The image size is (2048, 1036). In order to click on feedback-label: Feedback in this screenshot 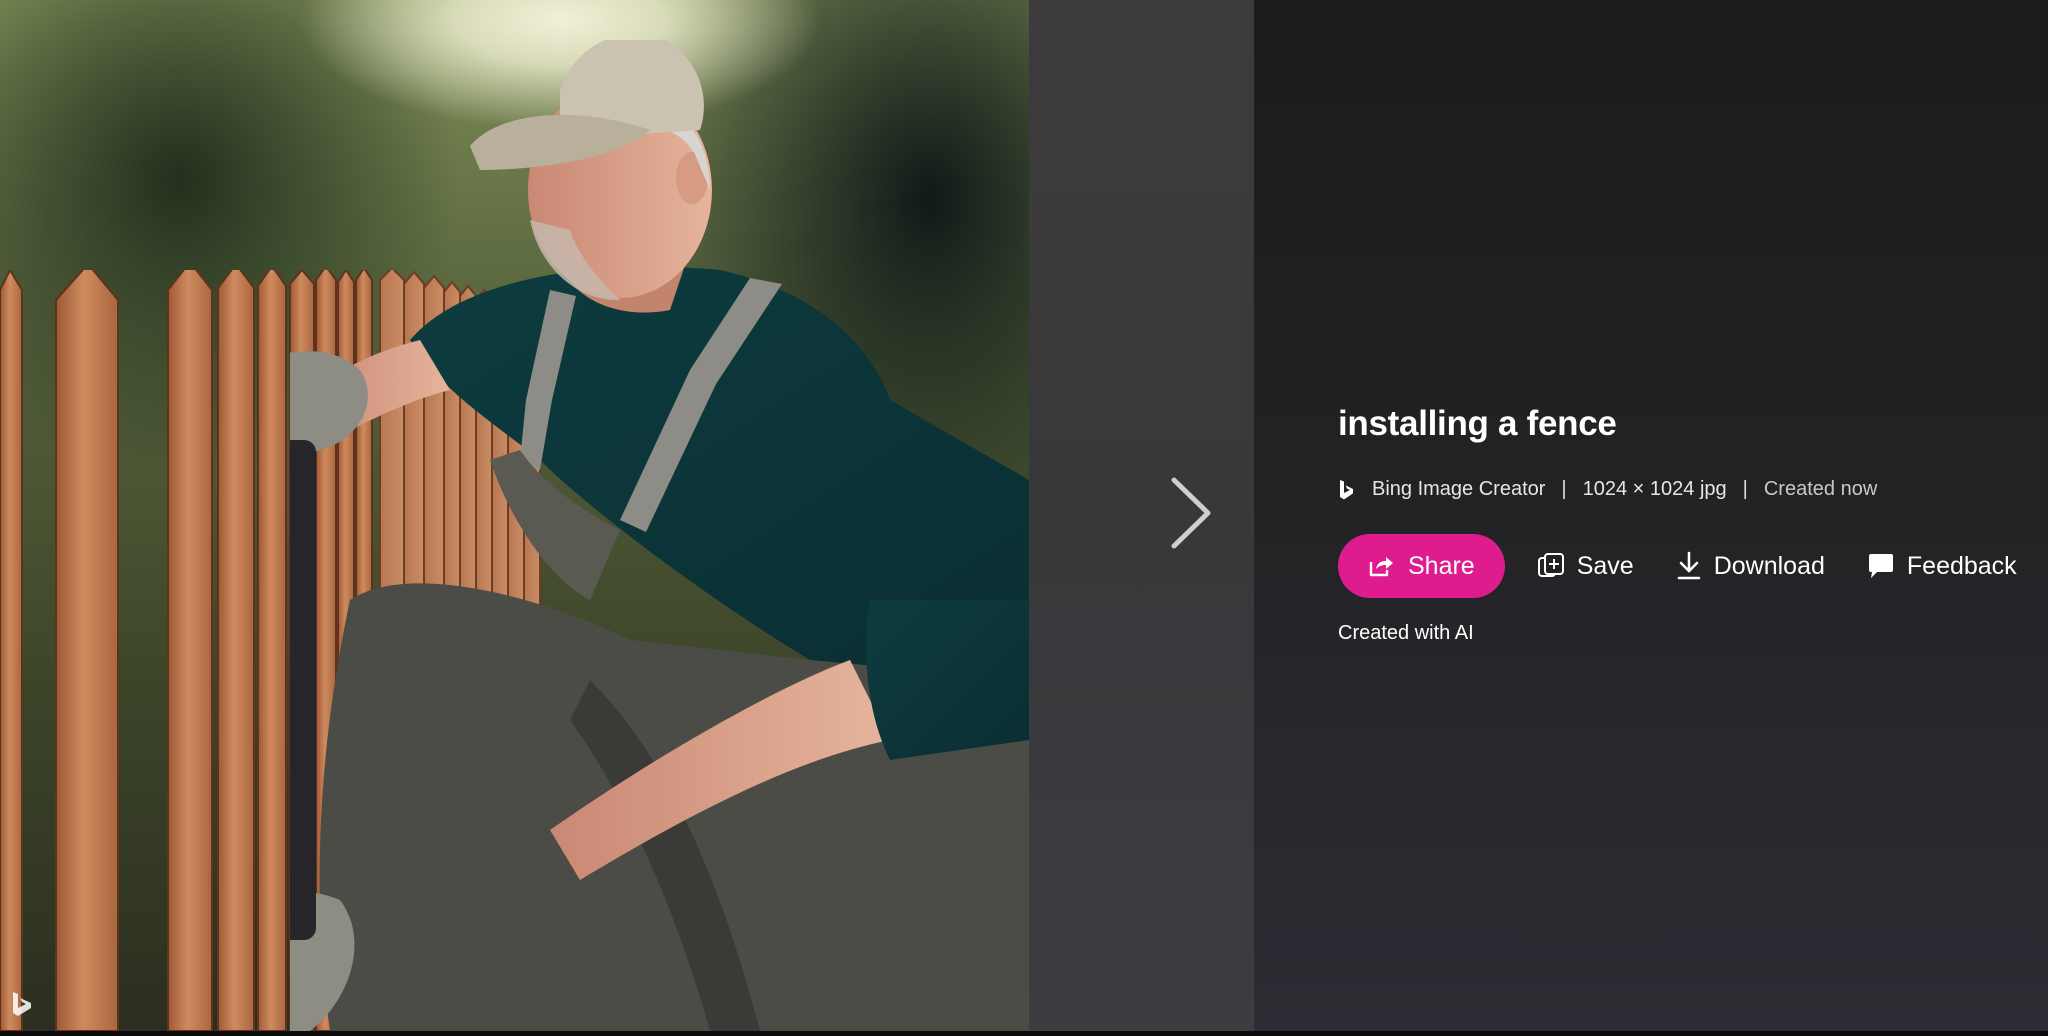, I will do `click(1961, 565)`.